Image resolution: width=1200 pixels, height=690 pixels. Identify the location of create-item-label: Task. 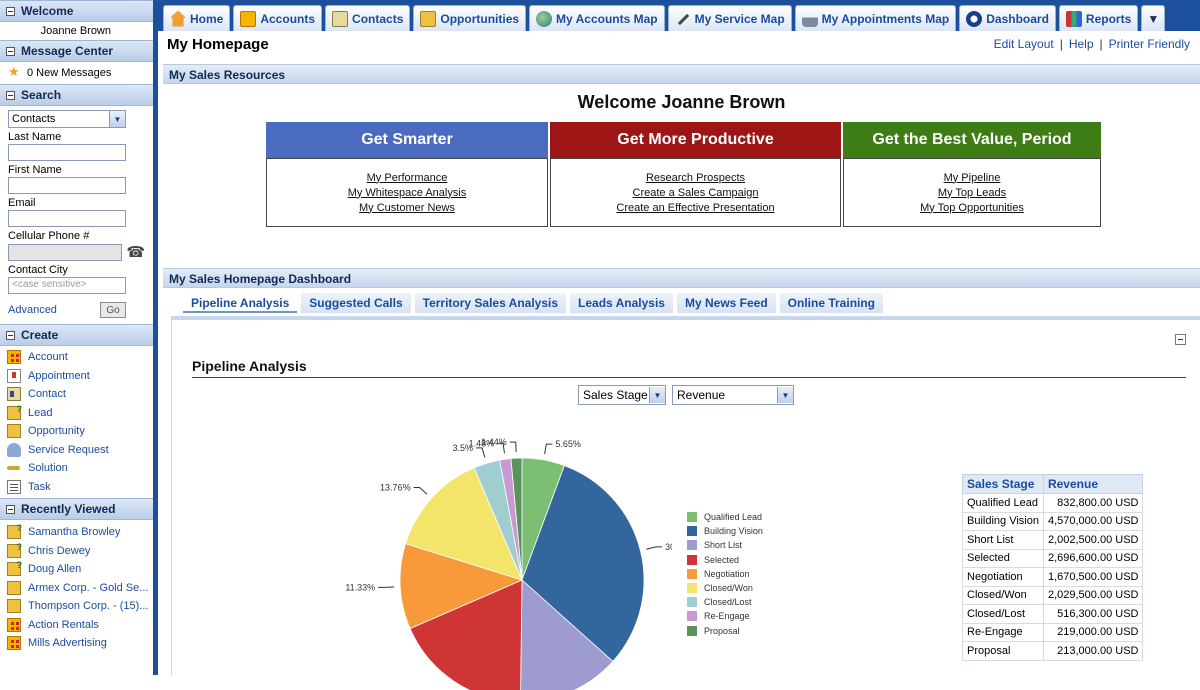
(39, 487).